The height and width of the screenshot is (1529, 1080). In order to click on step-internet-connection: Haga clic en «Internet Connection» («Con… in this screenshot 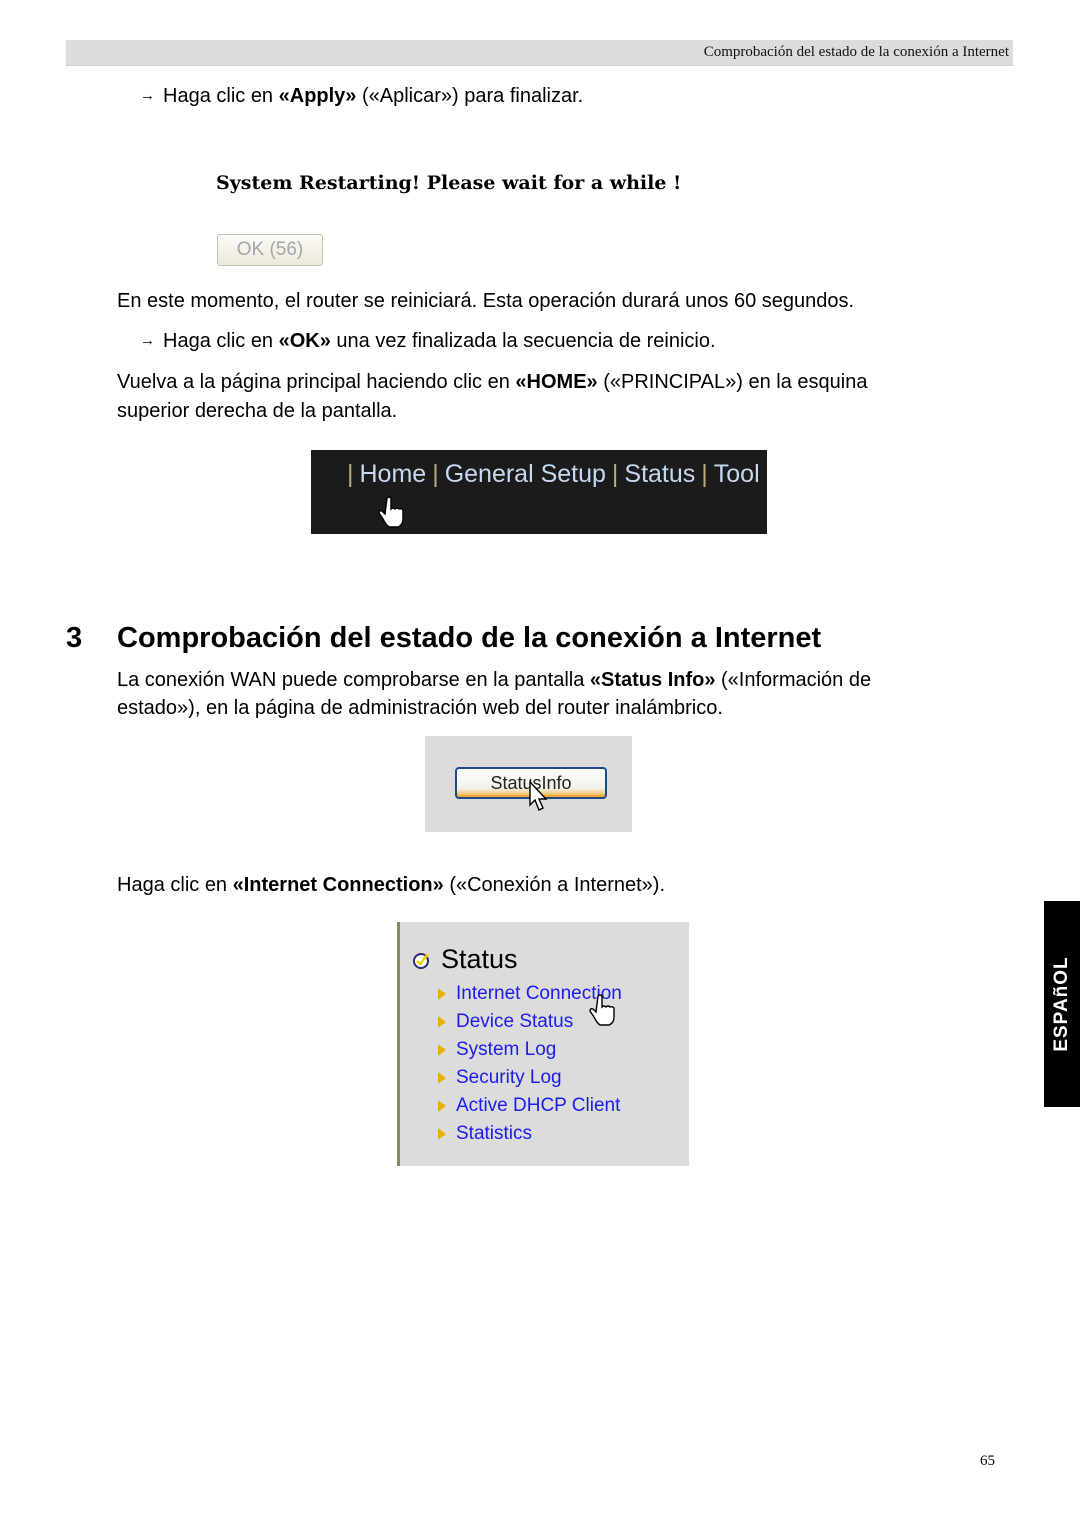, I will do `click(391, 885)`.